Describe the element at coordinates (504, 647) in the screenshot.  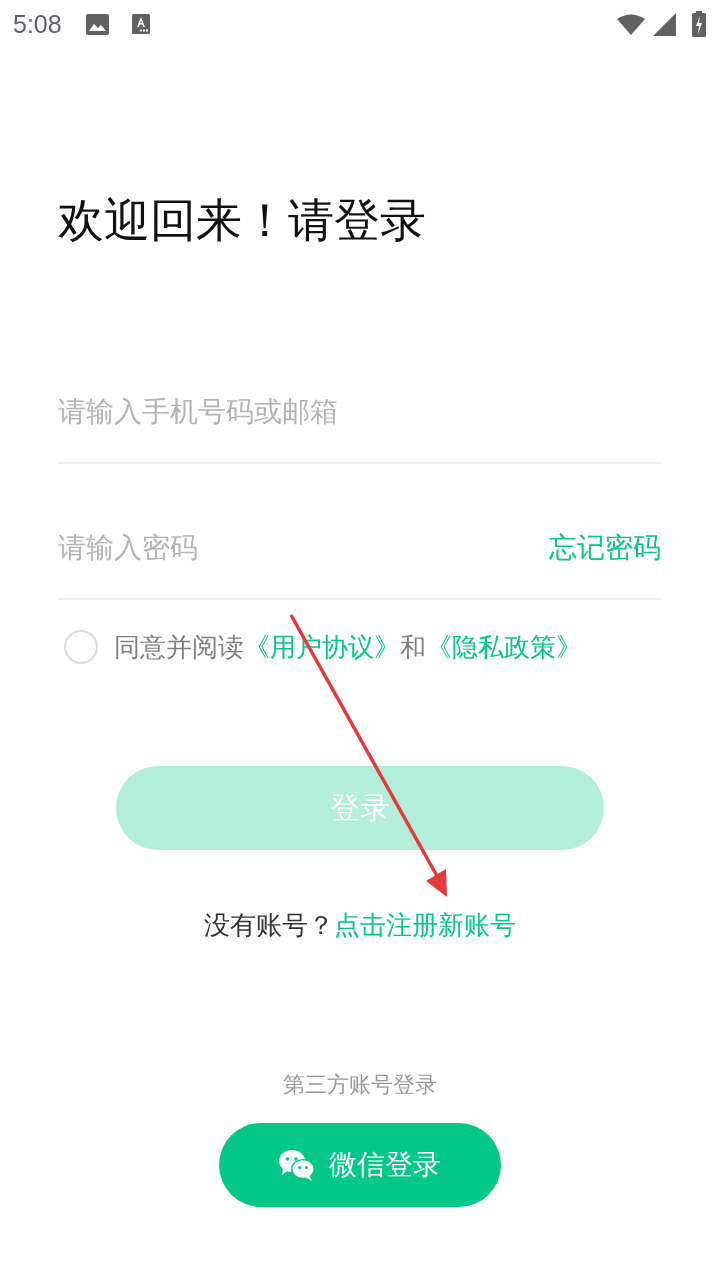
I see `agreement-link: 《隐私政策》` at that location.